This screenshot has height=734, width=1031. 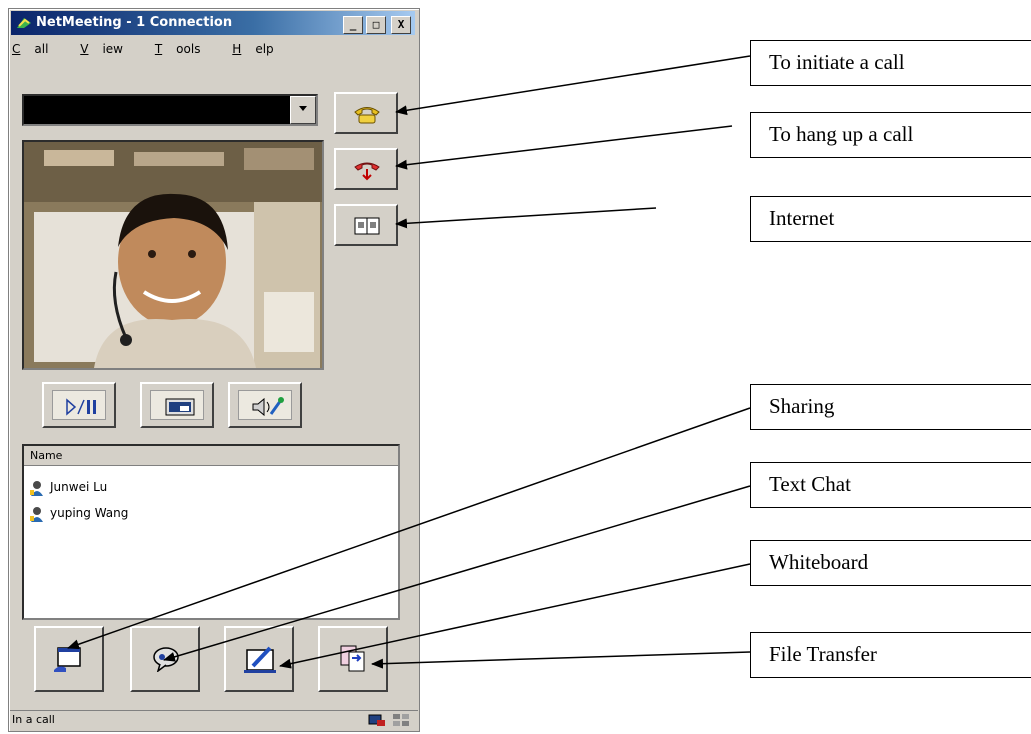 I want to click on arrow-text-chat, so click(x=457, y=573).